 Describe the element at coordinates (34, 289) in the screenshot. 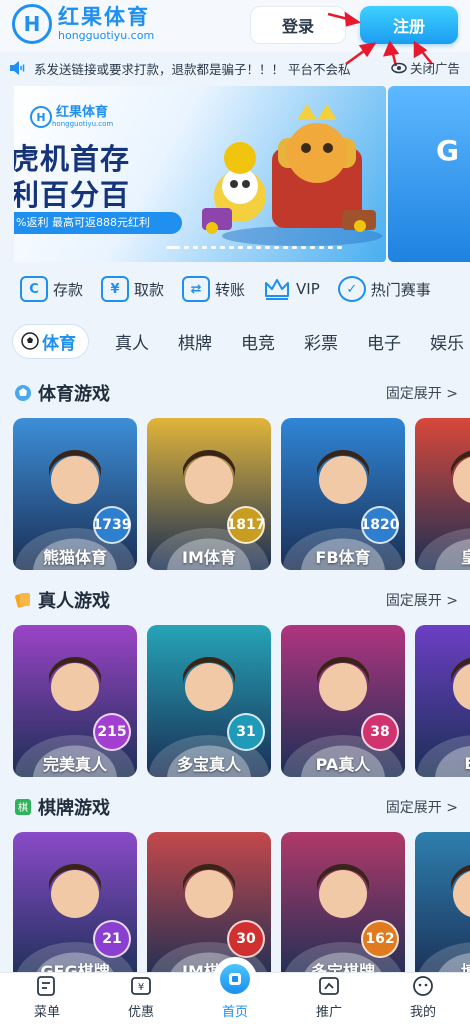

I see `deposit-icon: C` at that location.